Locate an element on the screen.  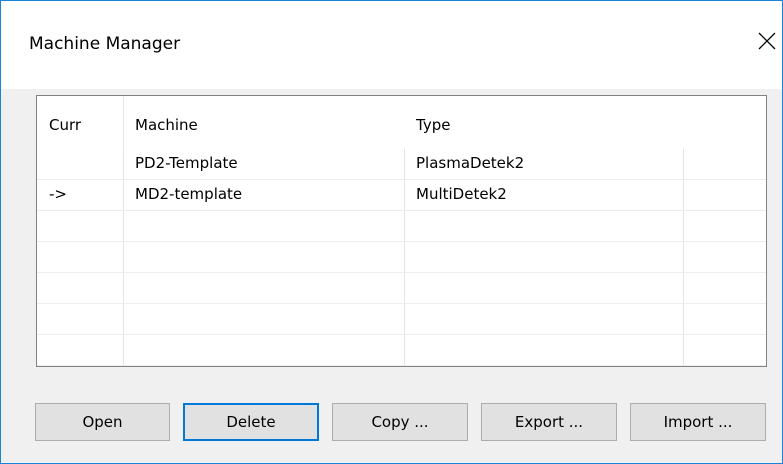
column-header-machine: Machine is located at coordinates (263, 122).